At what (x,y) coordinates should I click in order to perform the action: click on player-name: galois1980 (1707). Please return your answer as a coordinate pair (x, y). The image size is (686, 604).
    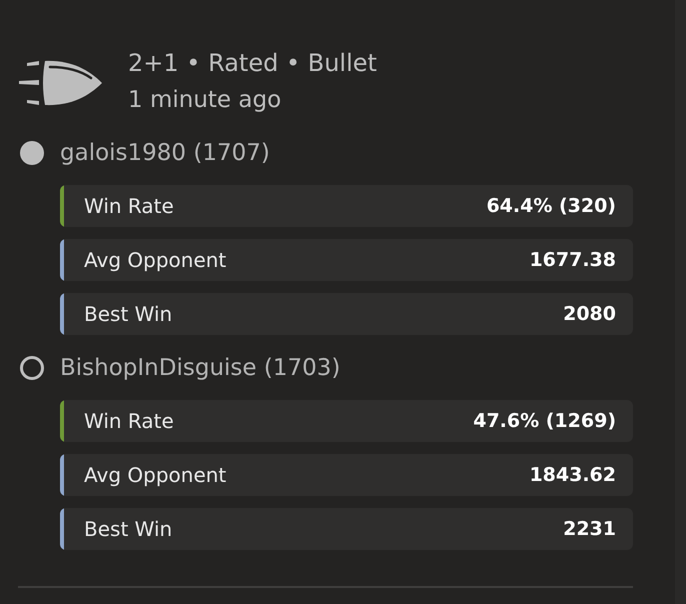
    Looking at the image, I should click on (165, 153).